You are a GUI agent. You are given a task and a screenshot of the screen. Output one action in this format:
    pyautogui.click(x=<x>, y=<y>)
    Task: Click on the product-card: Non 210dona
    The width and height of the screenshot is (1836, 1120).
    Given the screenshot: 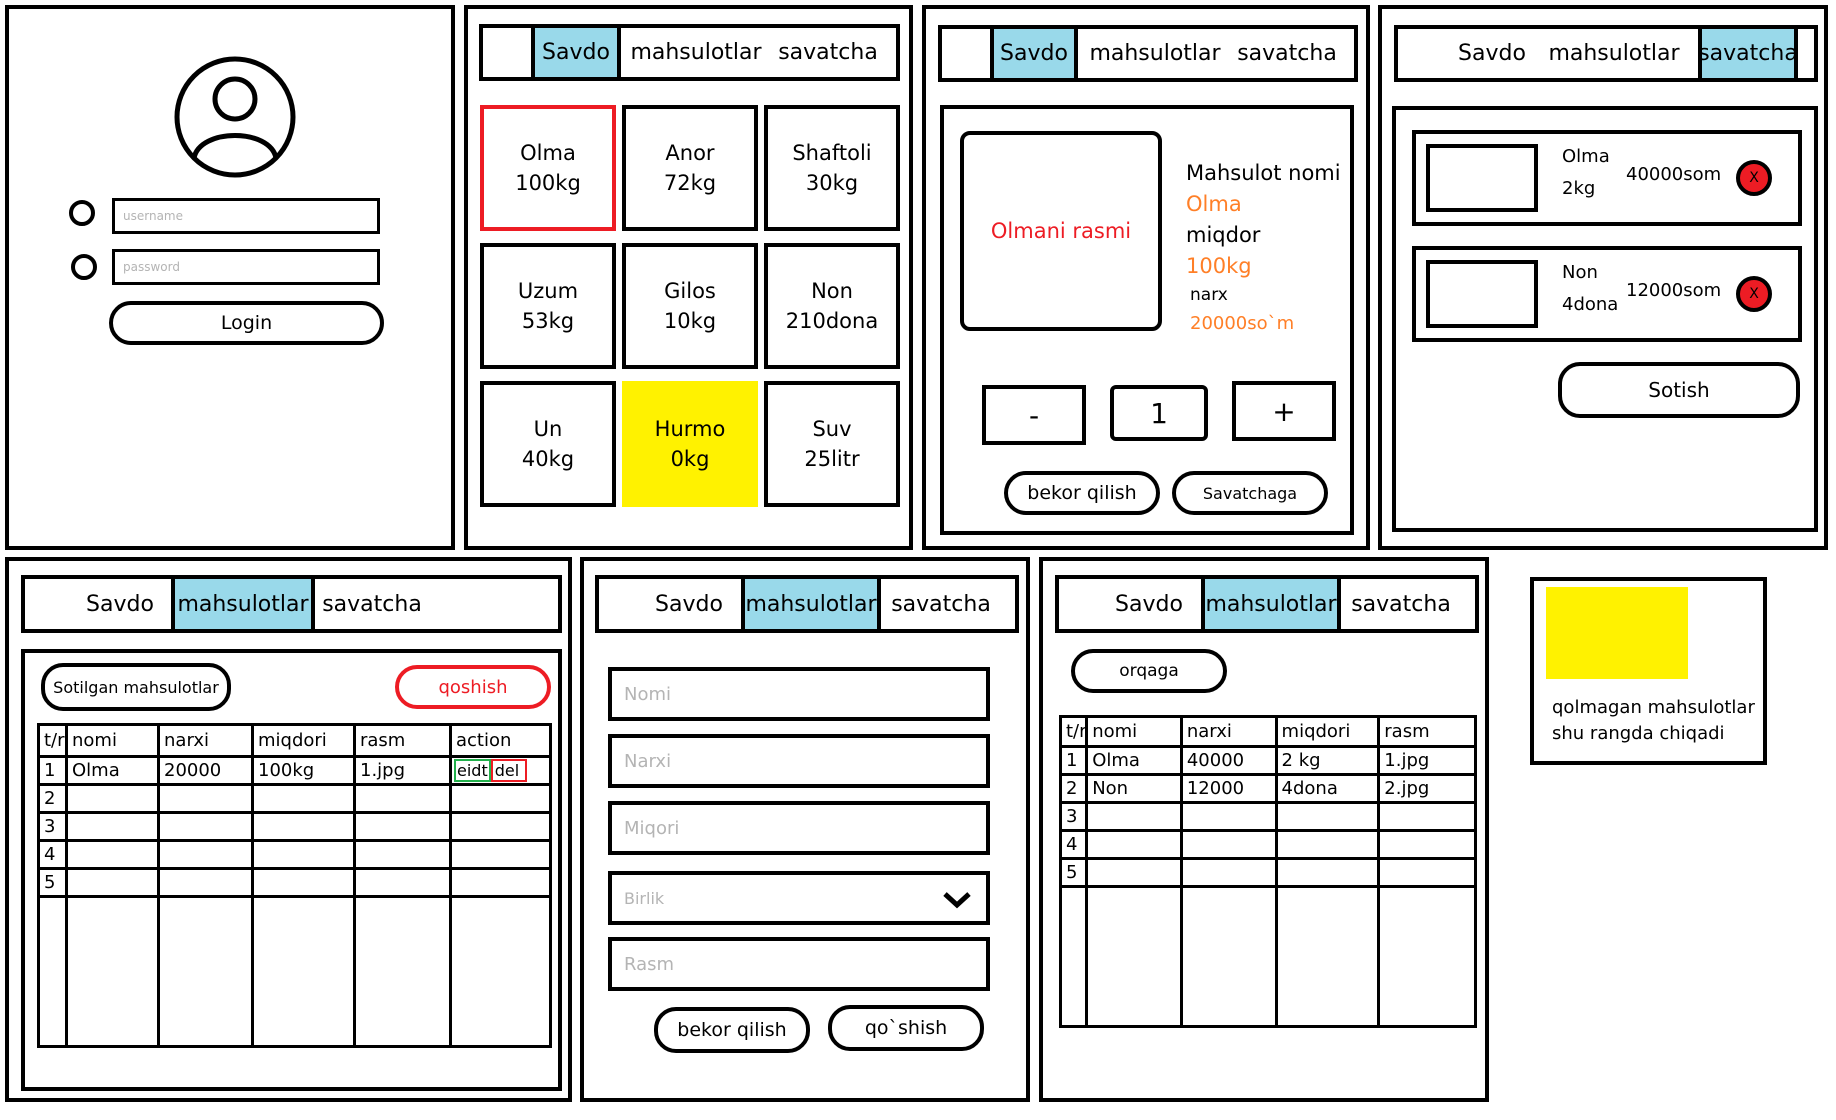 What is the action you would take?
    pyautogui.click(x=832, y=306)
    